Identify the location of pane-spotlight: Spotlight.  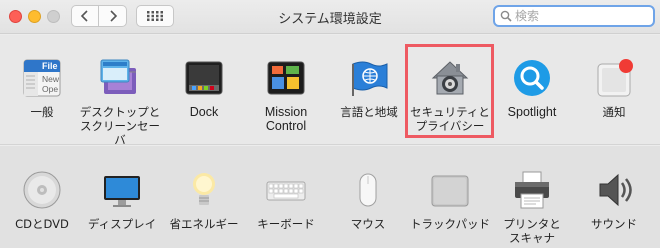
(532, 87).